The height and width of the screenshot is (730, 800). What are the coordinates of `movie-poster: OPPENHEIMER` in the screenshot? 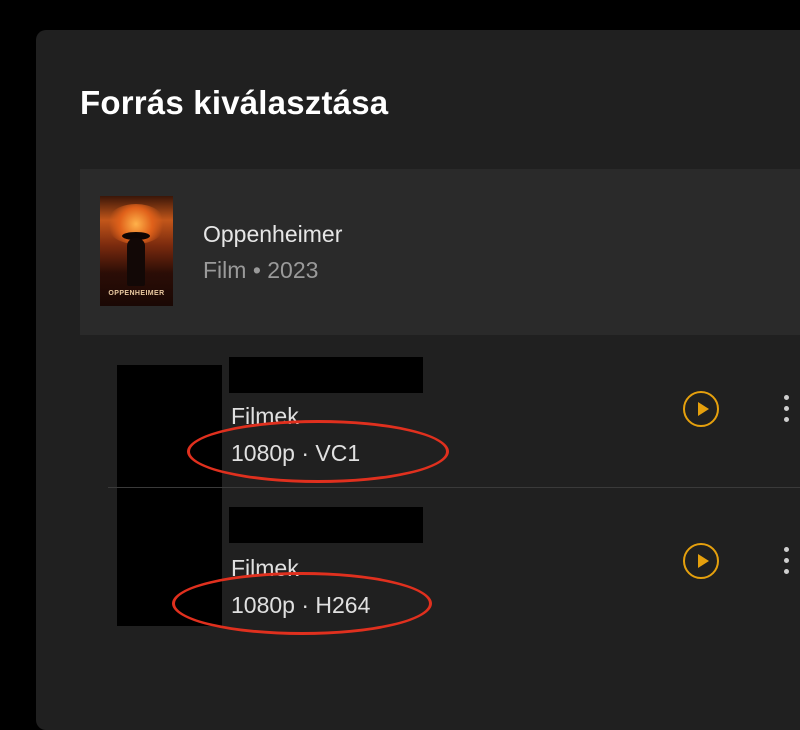 It's located at (136, 251).